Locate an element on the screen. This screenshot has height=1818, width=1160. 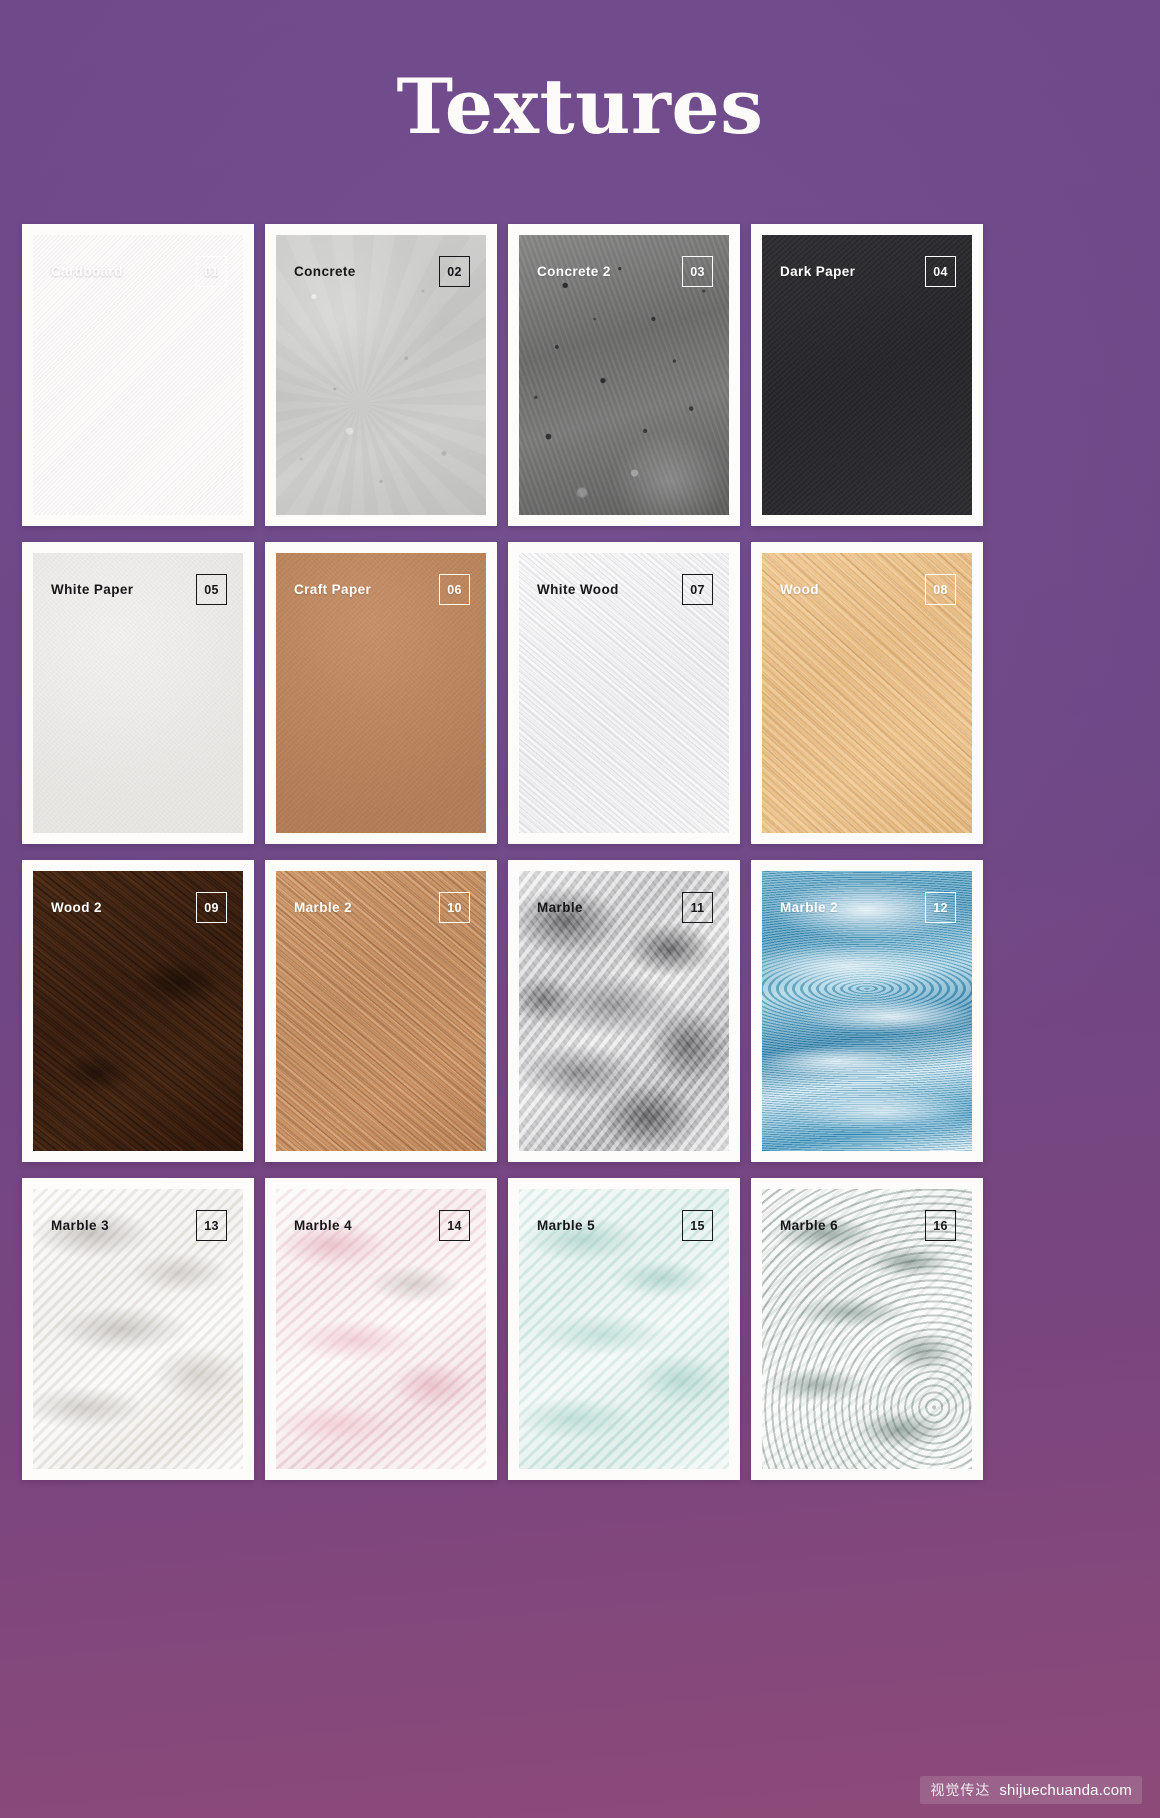
texture-card: Concrete 2 03 is located at coordinates (624, 375).